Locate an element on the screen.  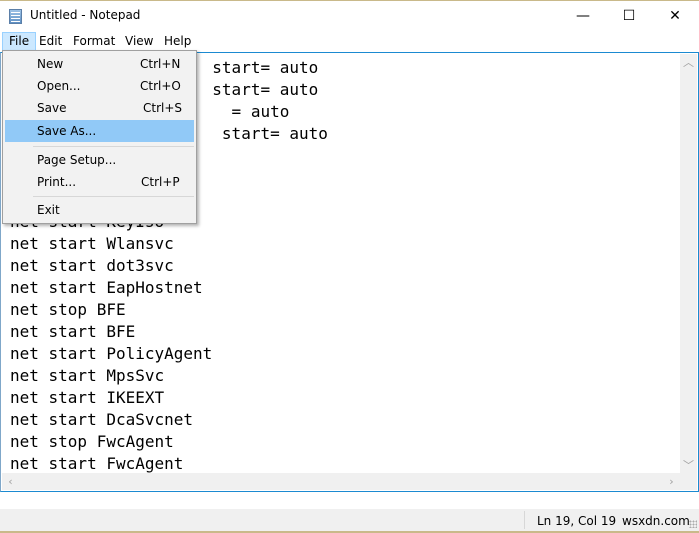
text-line: net start FwcAgent is located at coordinates (97, 463).